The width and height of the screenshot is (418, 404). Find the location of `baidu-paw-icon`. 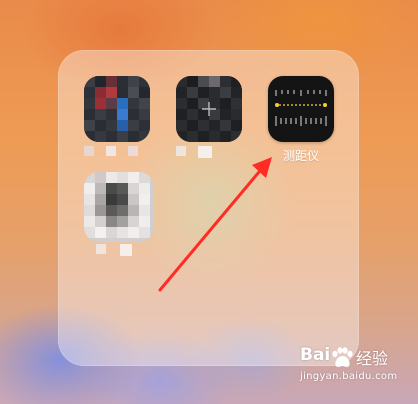

baidu-paw-icon is located at coordinates (342, 357).